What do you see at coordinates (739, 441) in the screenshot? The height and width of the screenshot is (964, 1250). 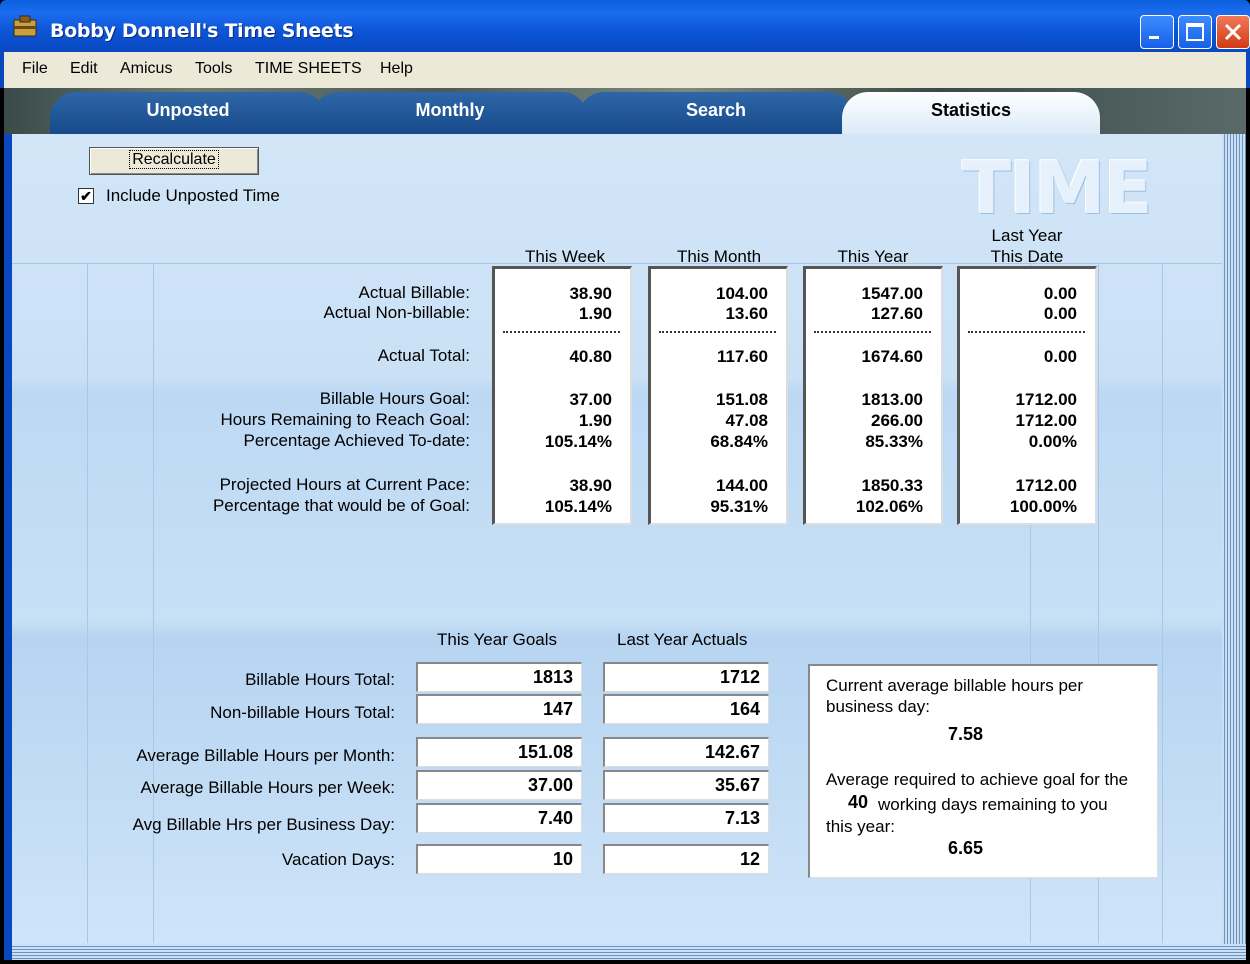 I see `stat-value: 68.84%` at bounding box center [739, 441].